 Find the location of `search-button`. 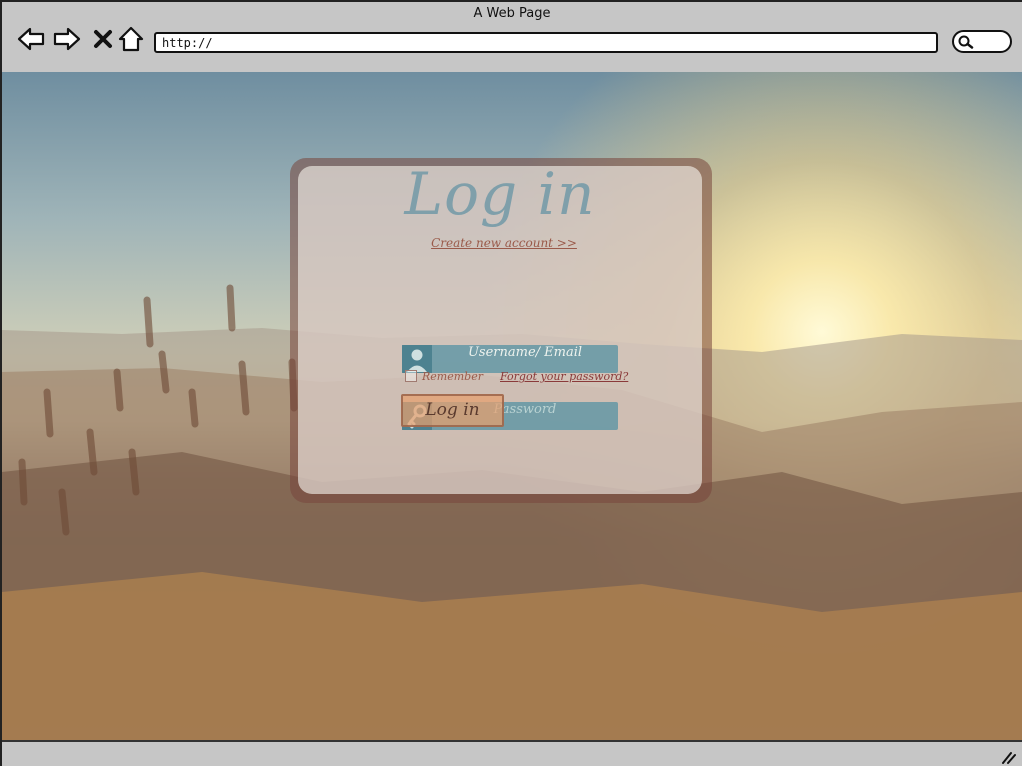

search-button is located at coordinates (982, 41).